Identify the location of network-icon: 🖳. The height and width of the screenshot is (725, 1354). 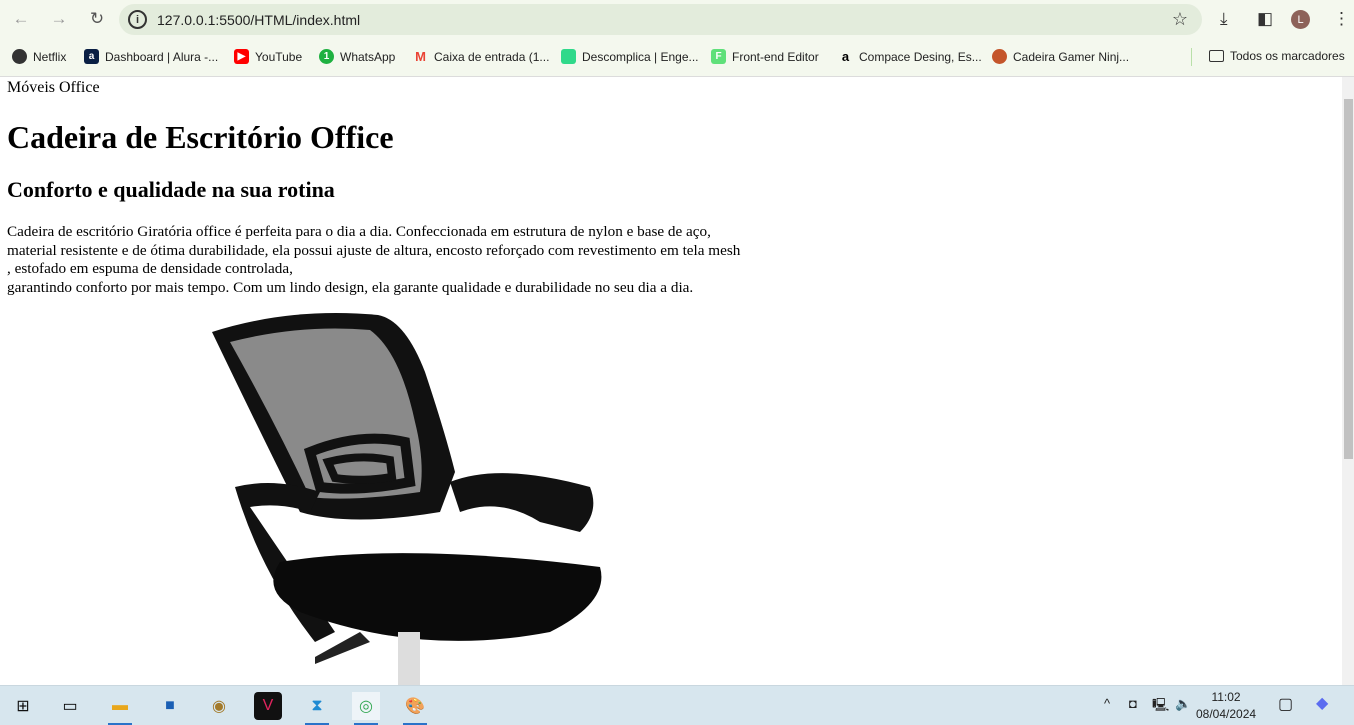
(1160, 707).